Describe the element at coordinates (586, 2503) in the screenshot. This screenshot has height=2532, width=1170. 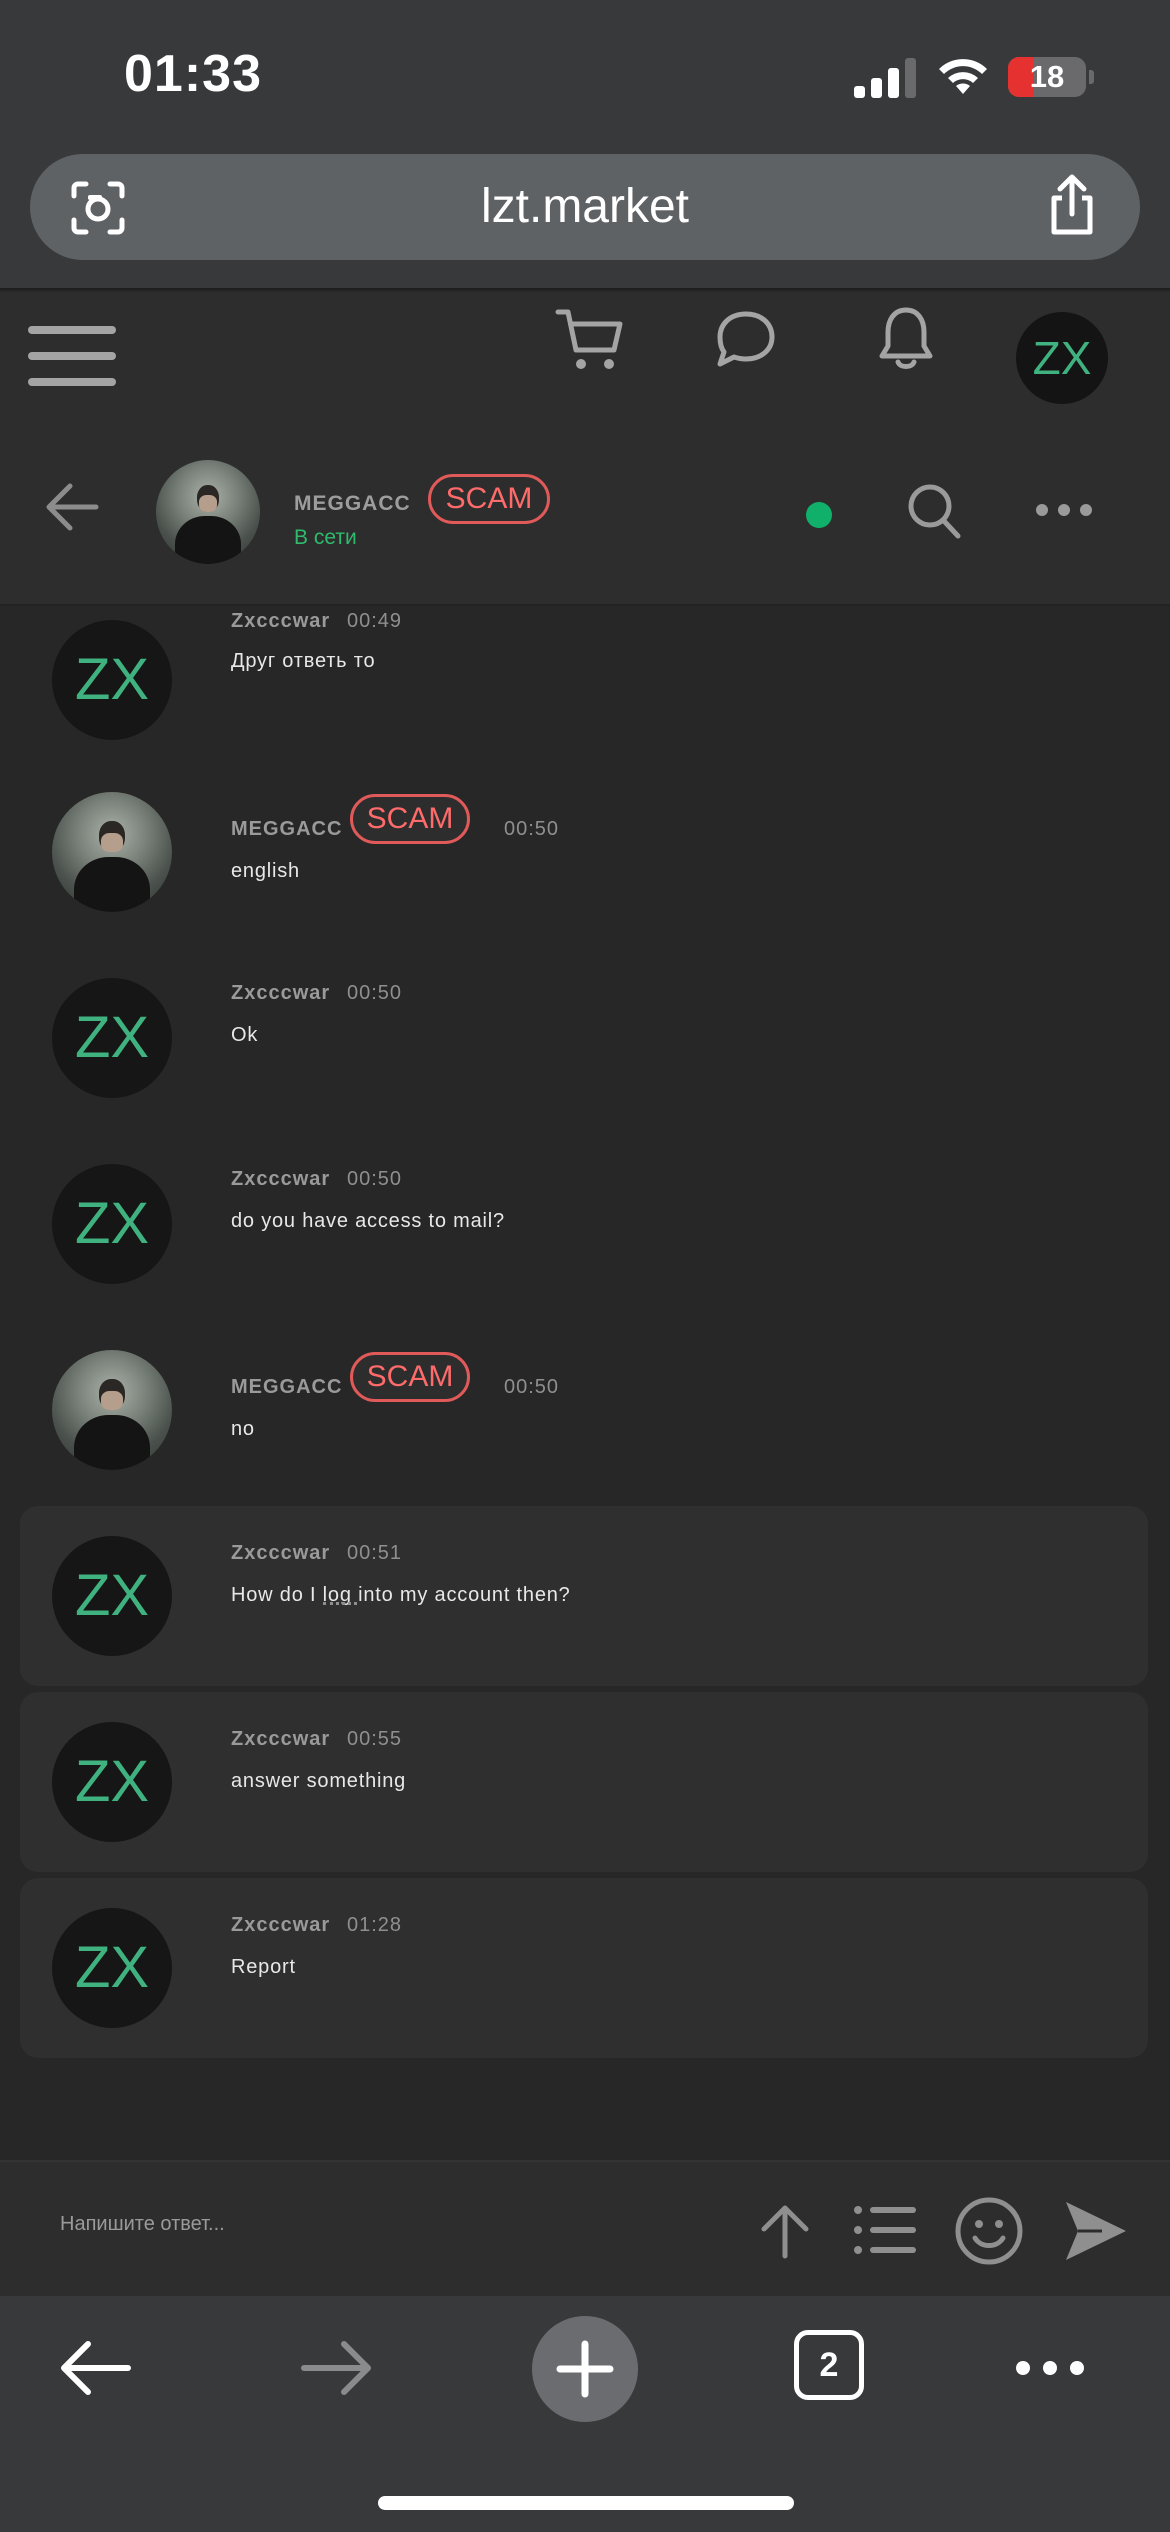
I see `home-indicator` at that location.